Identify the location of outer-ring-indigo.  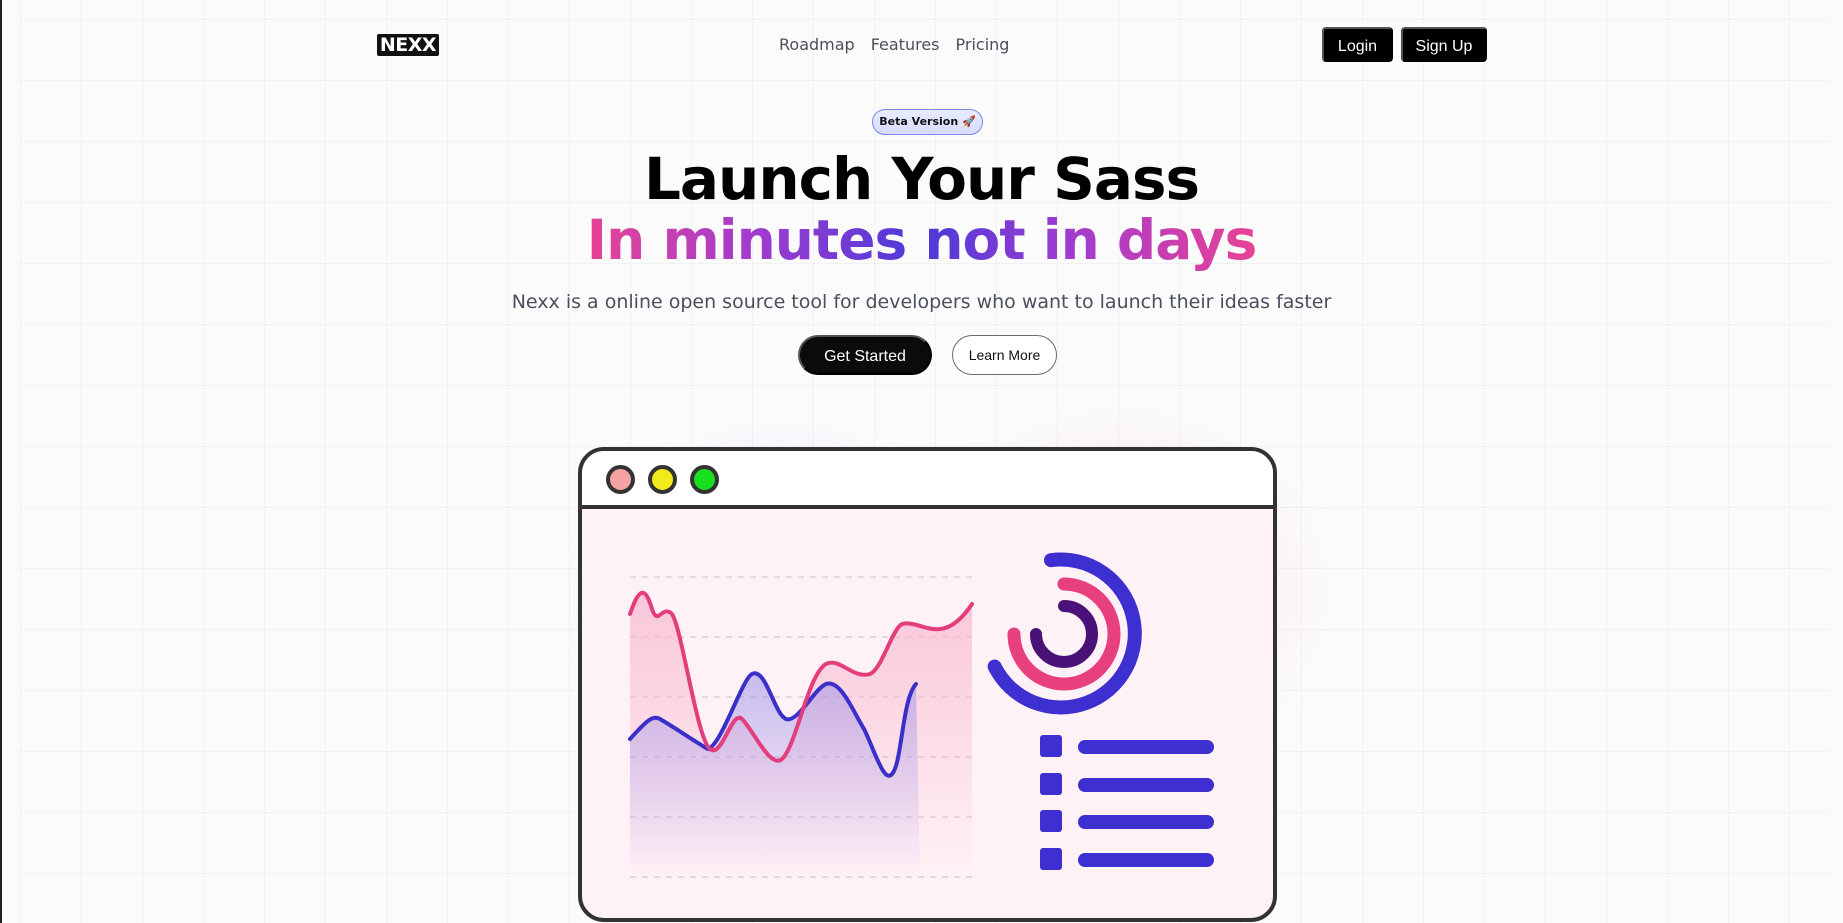
(1064, 633).